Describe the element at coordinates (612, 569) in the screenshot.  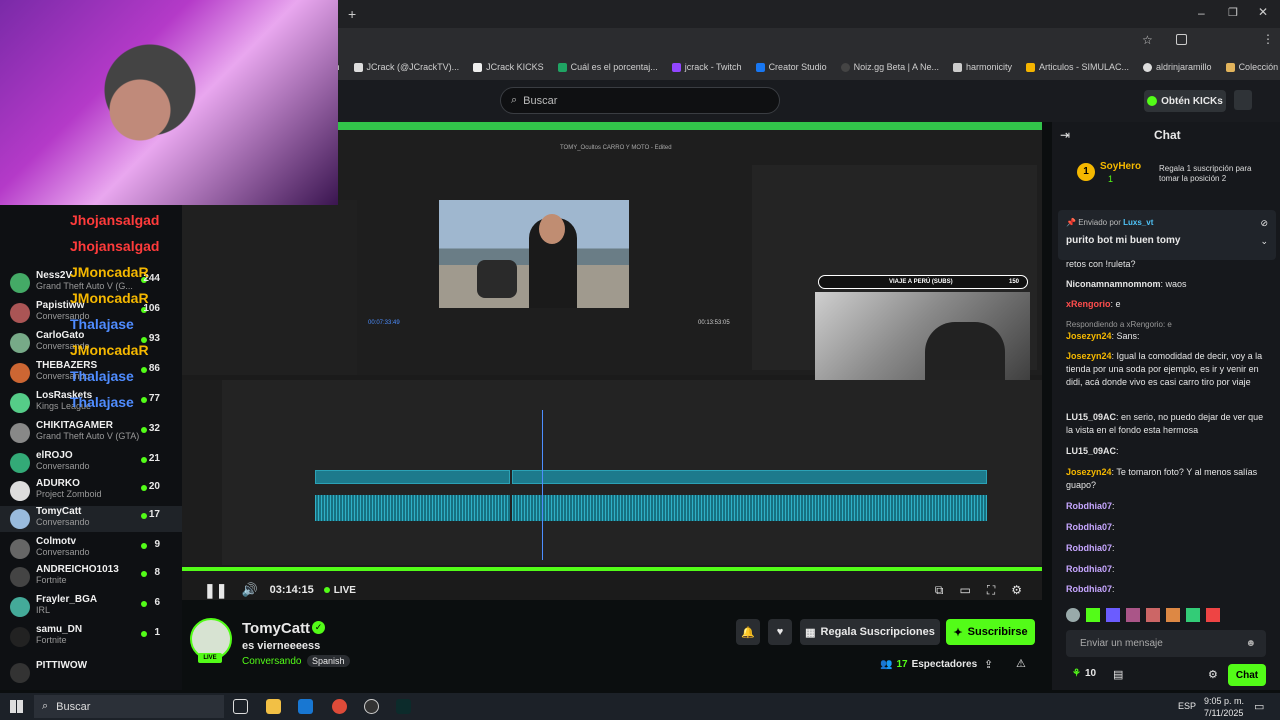
I see `stream-progress-bar` at that location.